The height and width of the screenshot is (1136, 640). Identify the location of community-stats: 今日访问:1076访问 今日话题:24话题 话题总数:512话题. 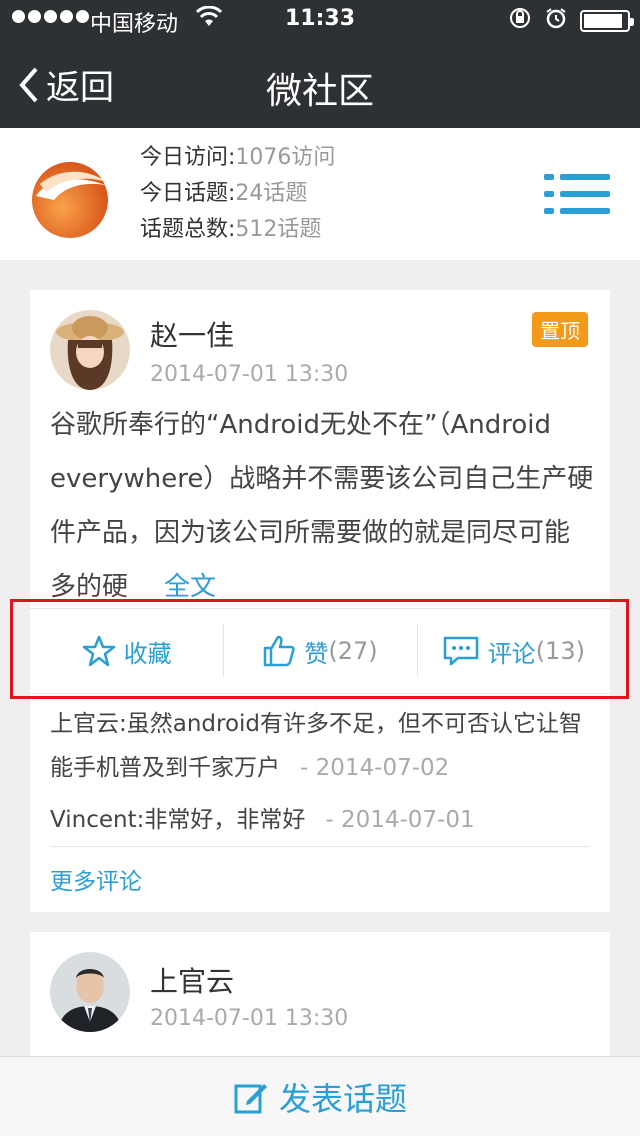
(237, 194).